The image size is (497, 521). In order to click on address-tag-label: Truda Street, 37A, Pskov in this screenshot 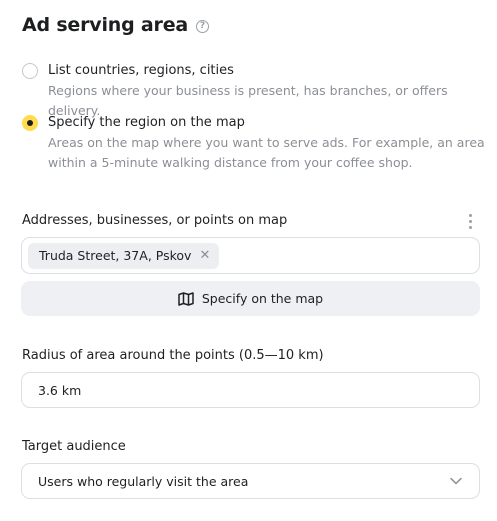, I will do `click(115, 255)`.